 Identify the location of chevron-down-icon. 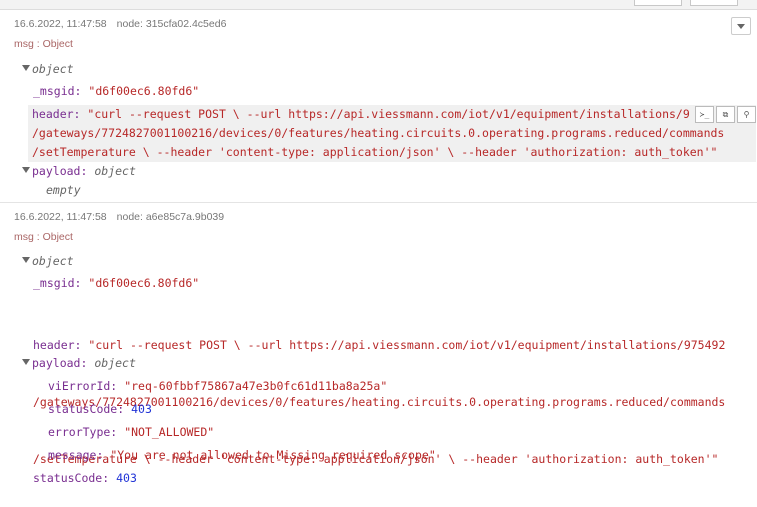
(741, 26).